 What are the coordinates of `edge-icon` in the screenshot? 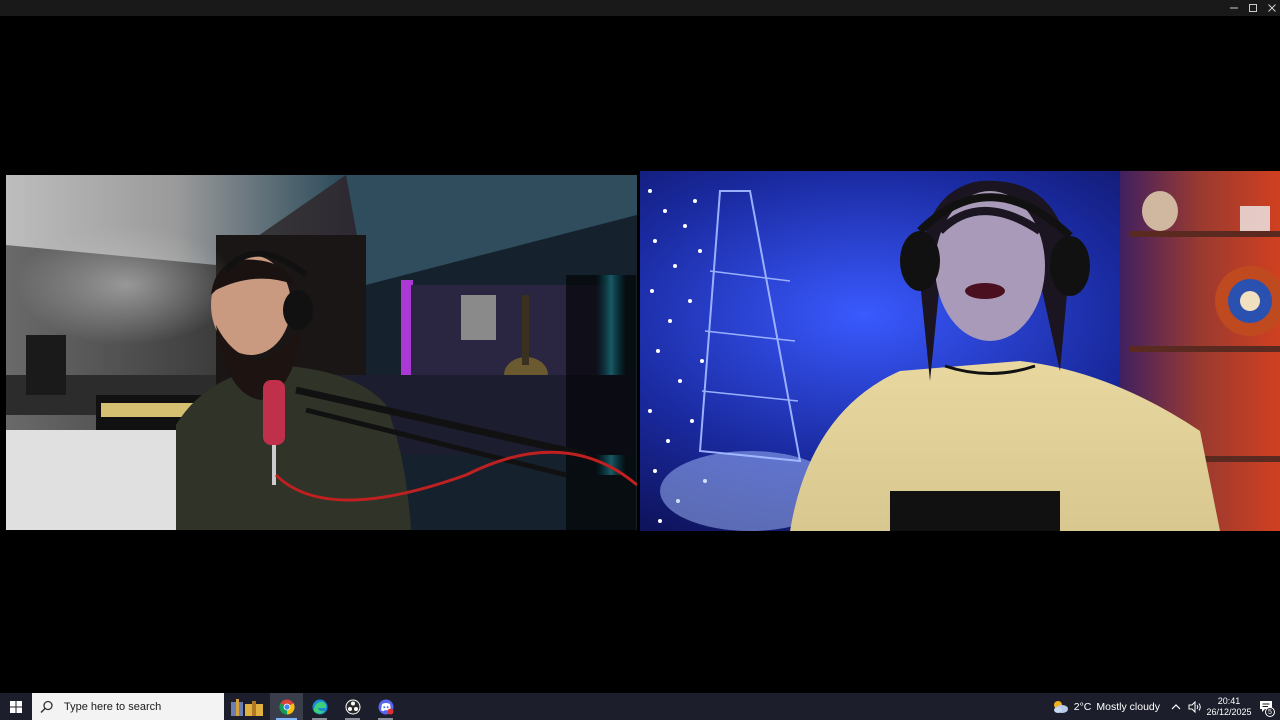 It's located at (319, 706).